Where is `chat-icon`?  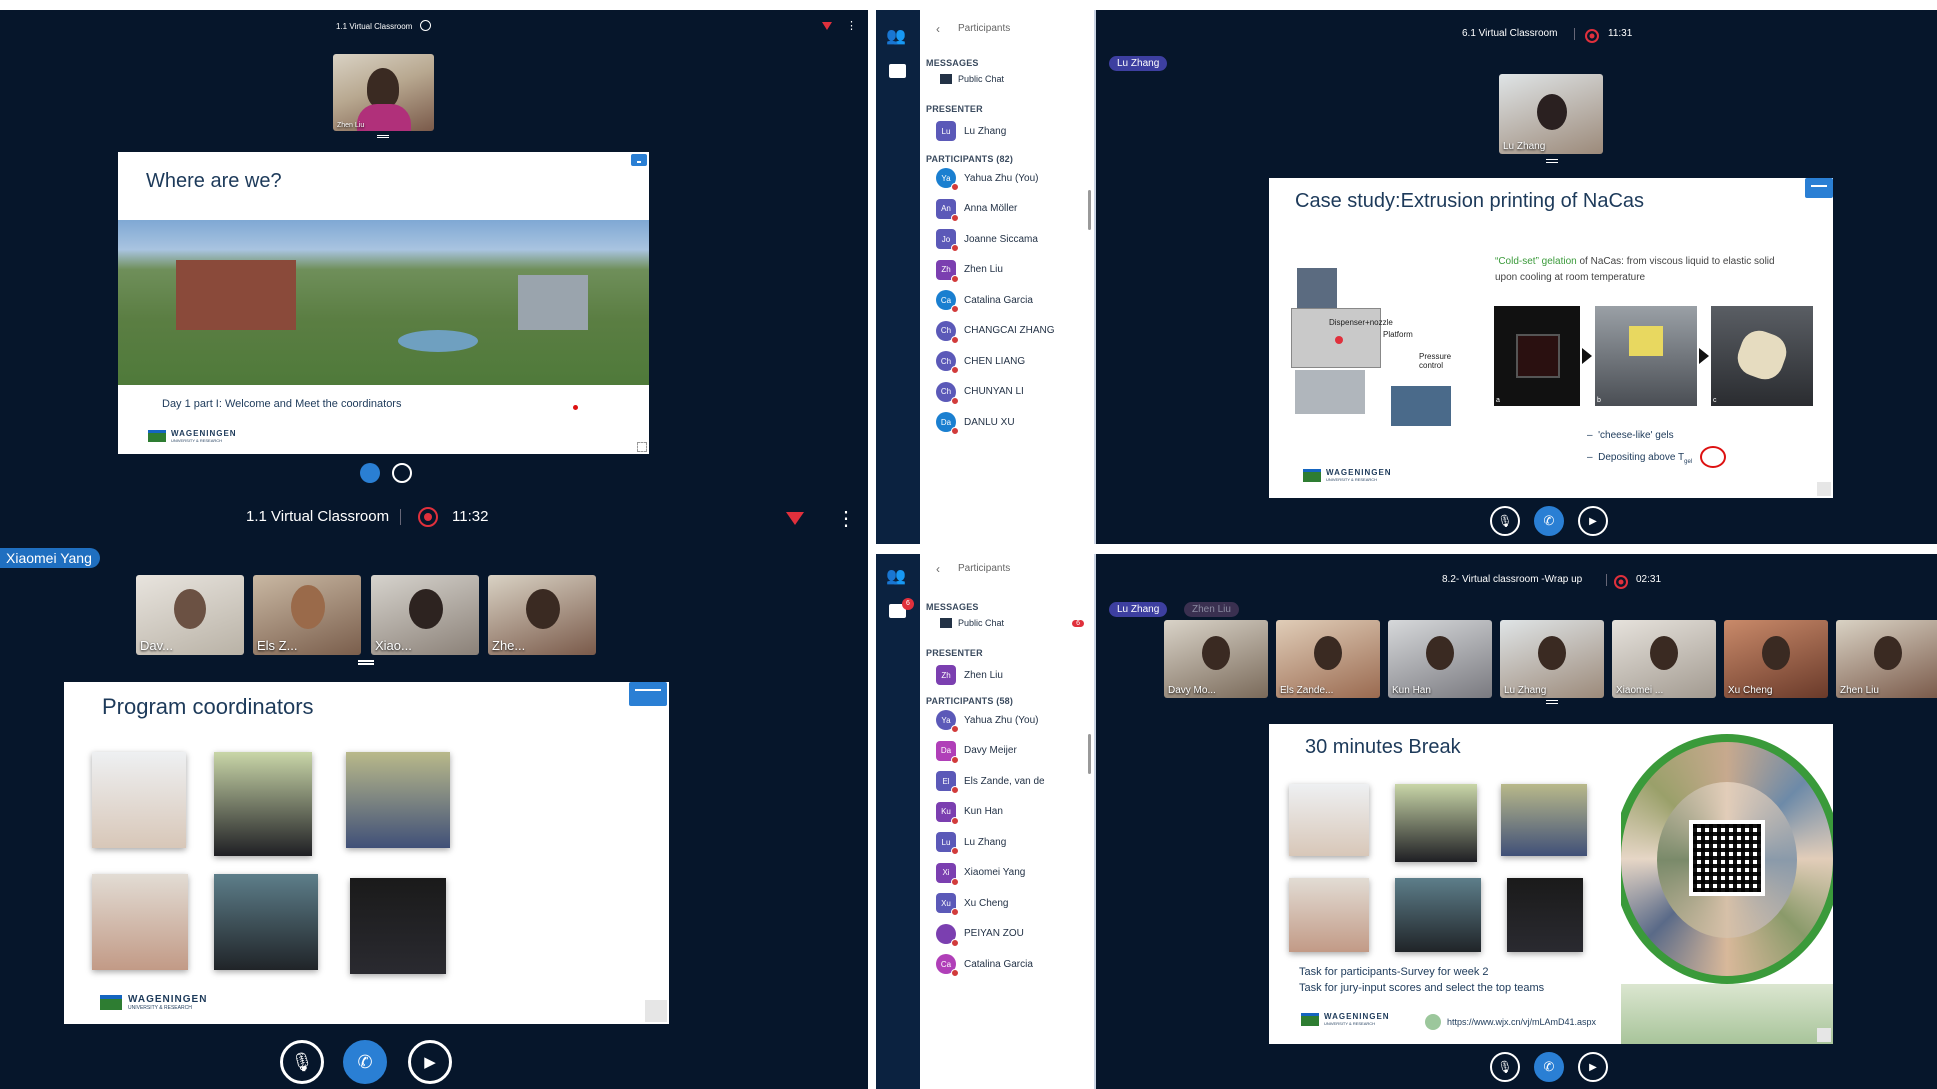
chat-icon is located at coordinates (897, 71).